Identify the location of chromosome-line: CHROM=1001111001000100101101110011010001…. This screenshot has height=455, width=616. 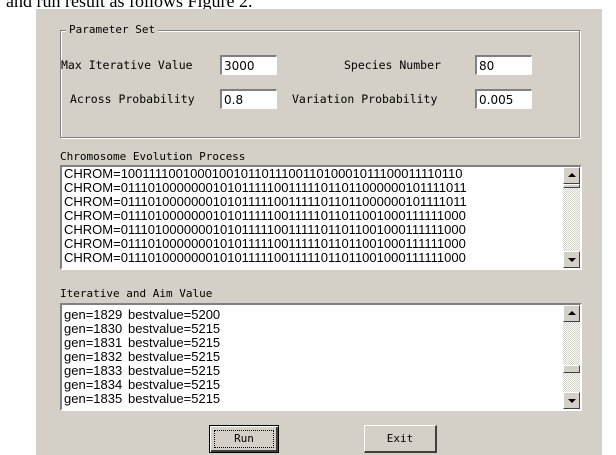
(263, 174).